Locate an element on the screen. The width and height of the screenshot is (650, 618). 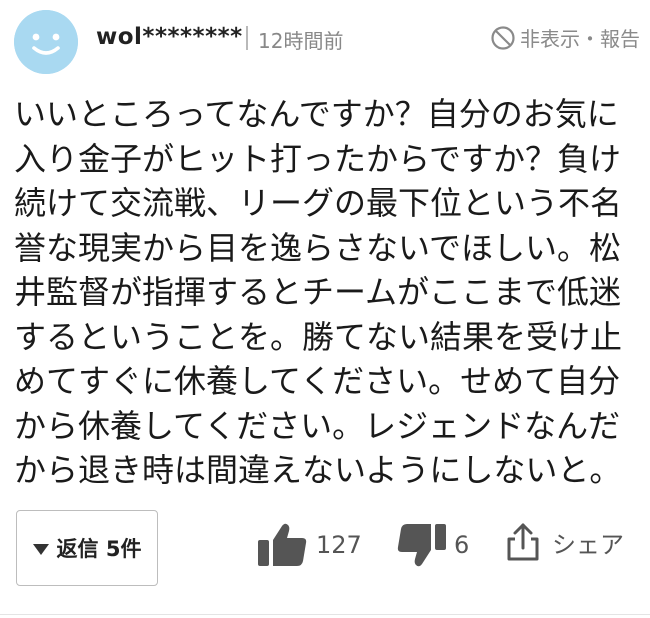
share-label: シェア is located at coordinates (588, 544).